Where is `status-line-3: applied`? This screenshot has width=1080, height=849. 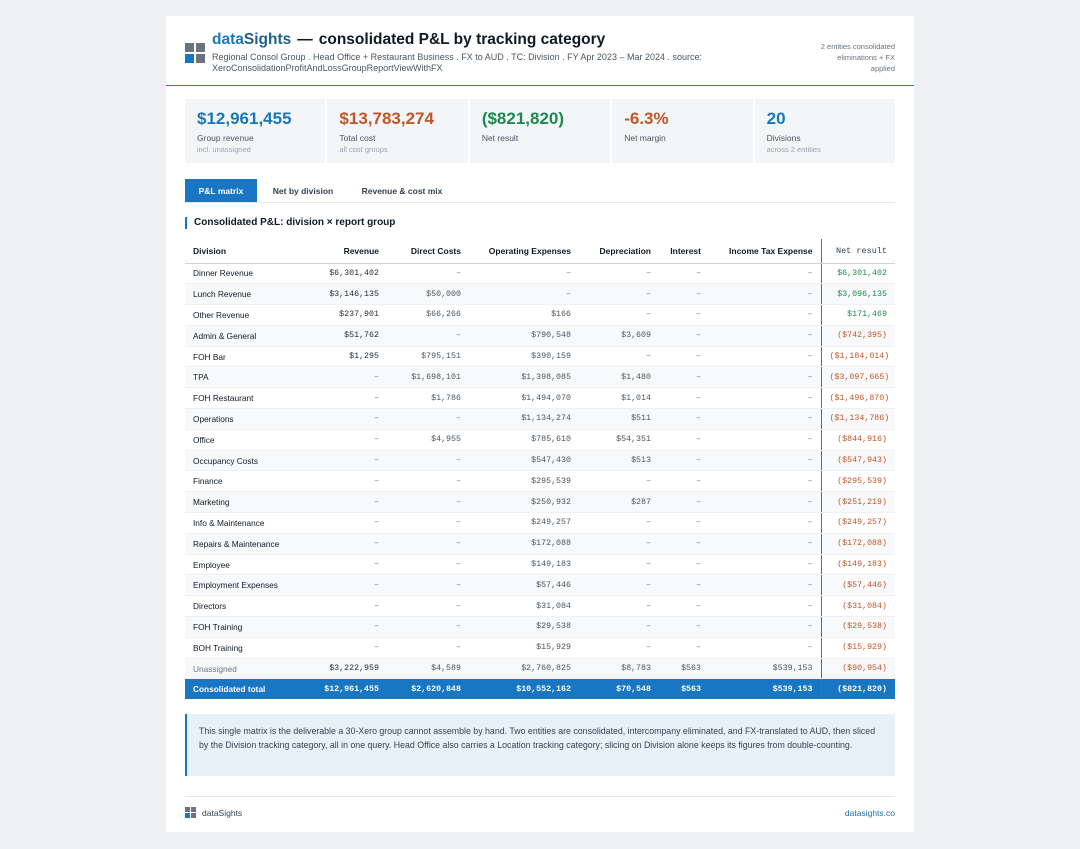 status-line-3: applied is located at coordinates (882, 68).